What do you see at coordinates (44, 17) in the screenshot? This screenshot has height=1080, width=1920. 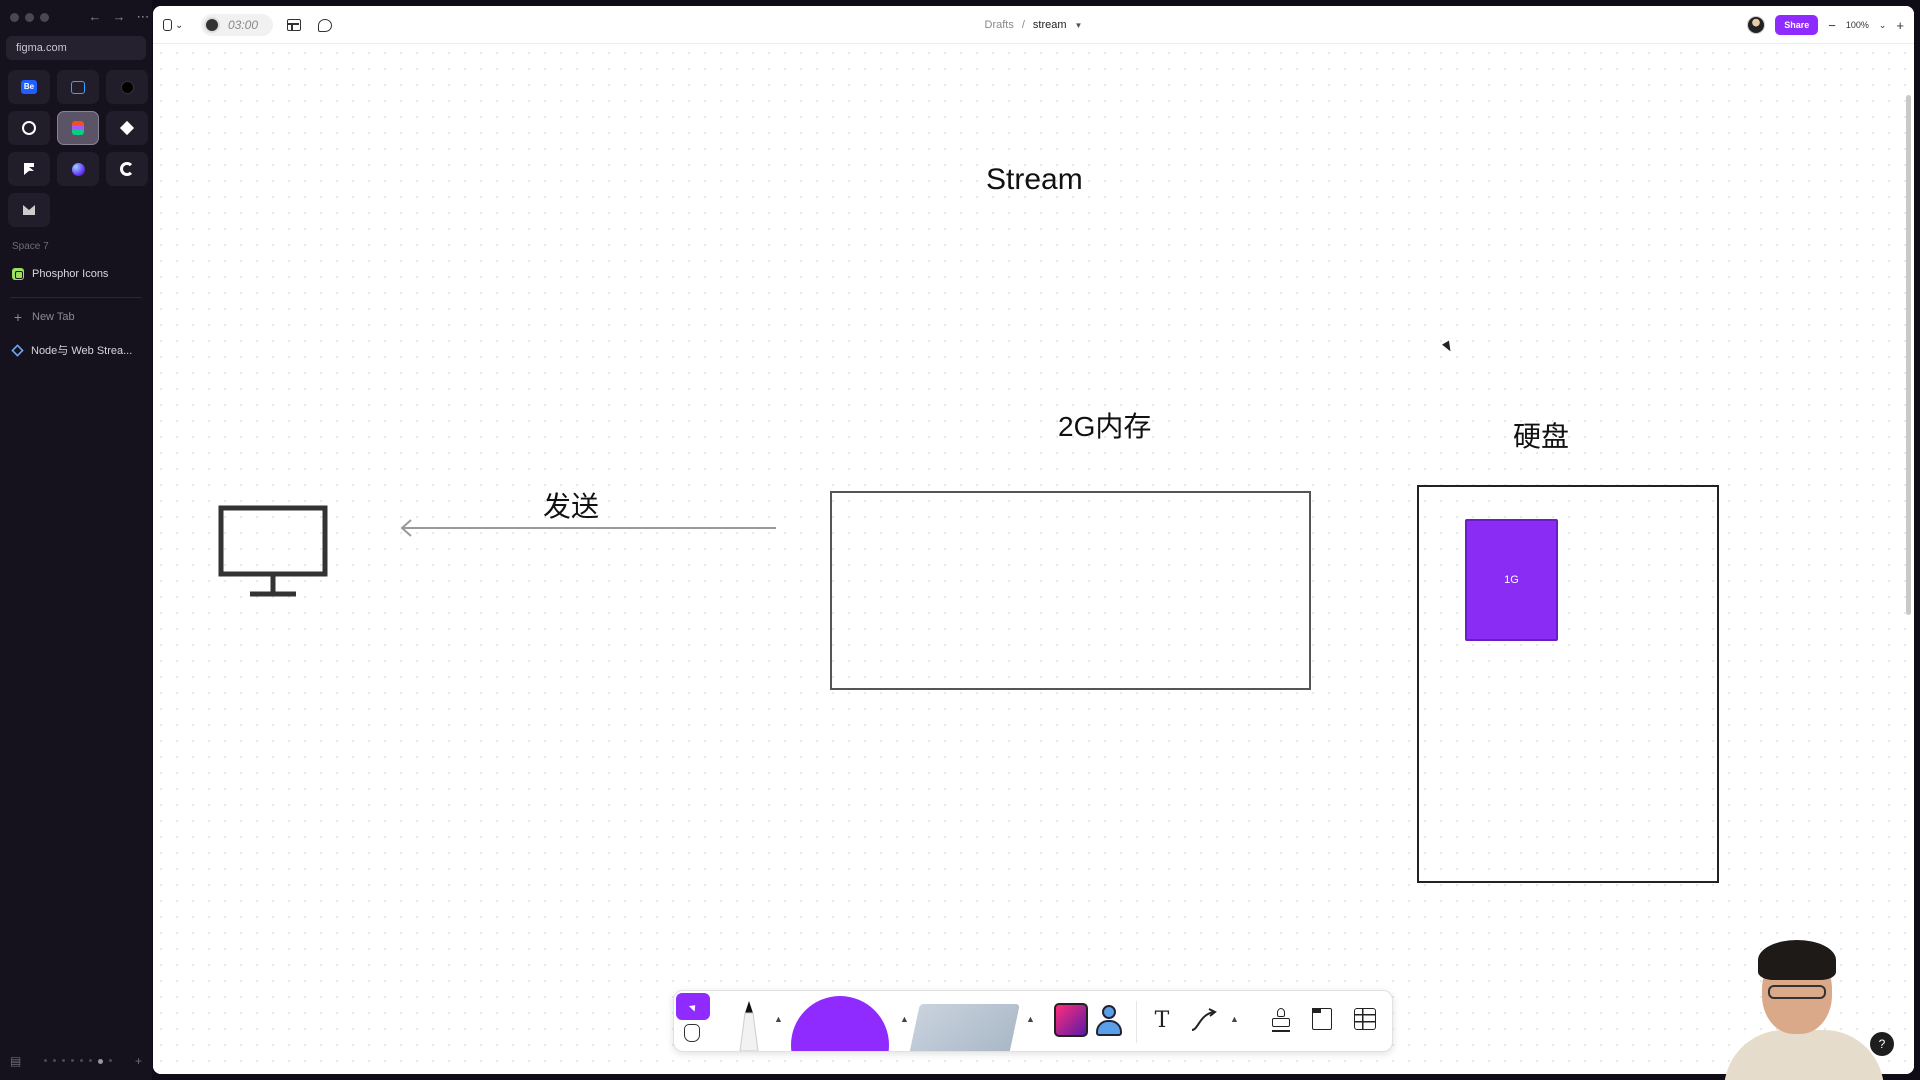 I see `maximize-window-button` at bounding box center [44, 17].